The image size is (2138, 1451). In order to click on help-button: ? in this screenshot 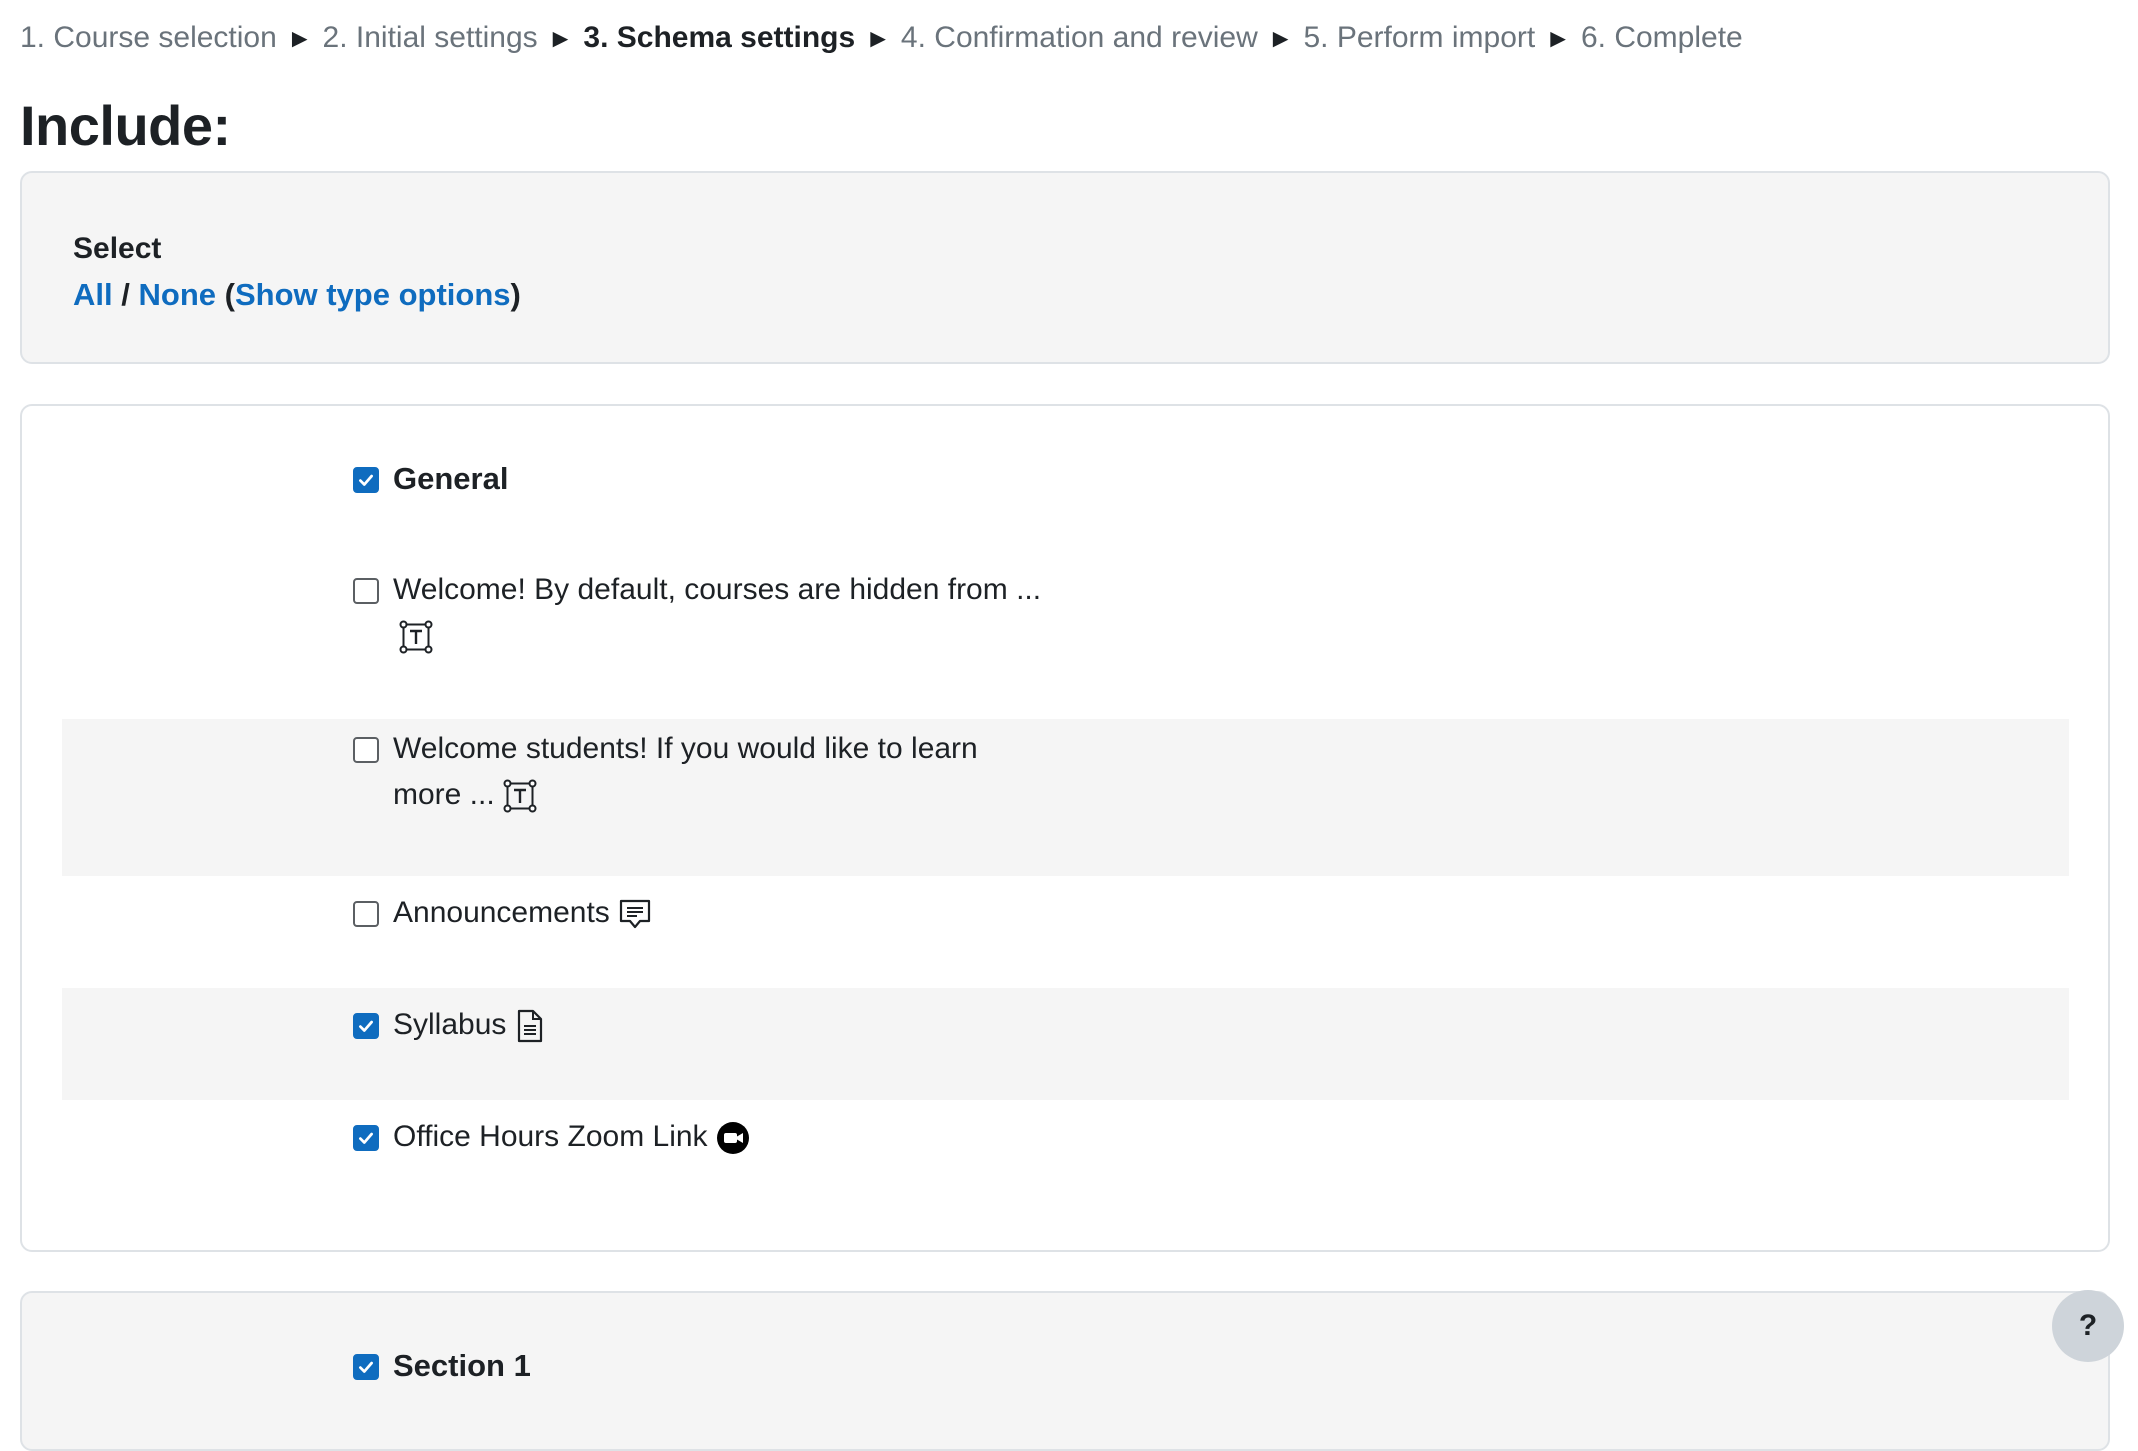, I will do `click(2088, 1326)`.